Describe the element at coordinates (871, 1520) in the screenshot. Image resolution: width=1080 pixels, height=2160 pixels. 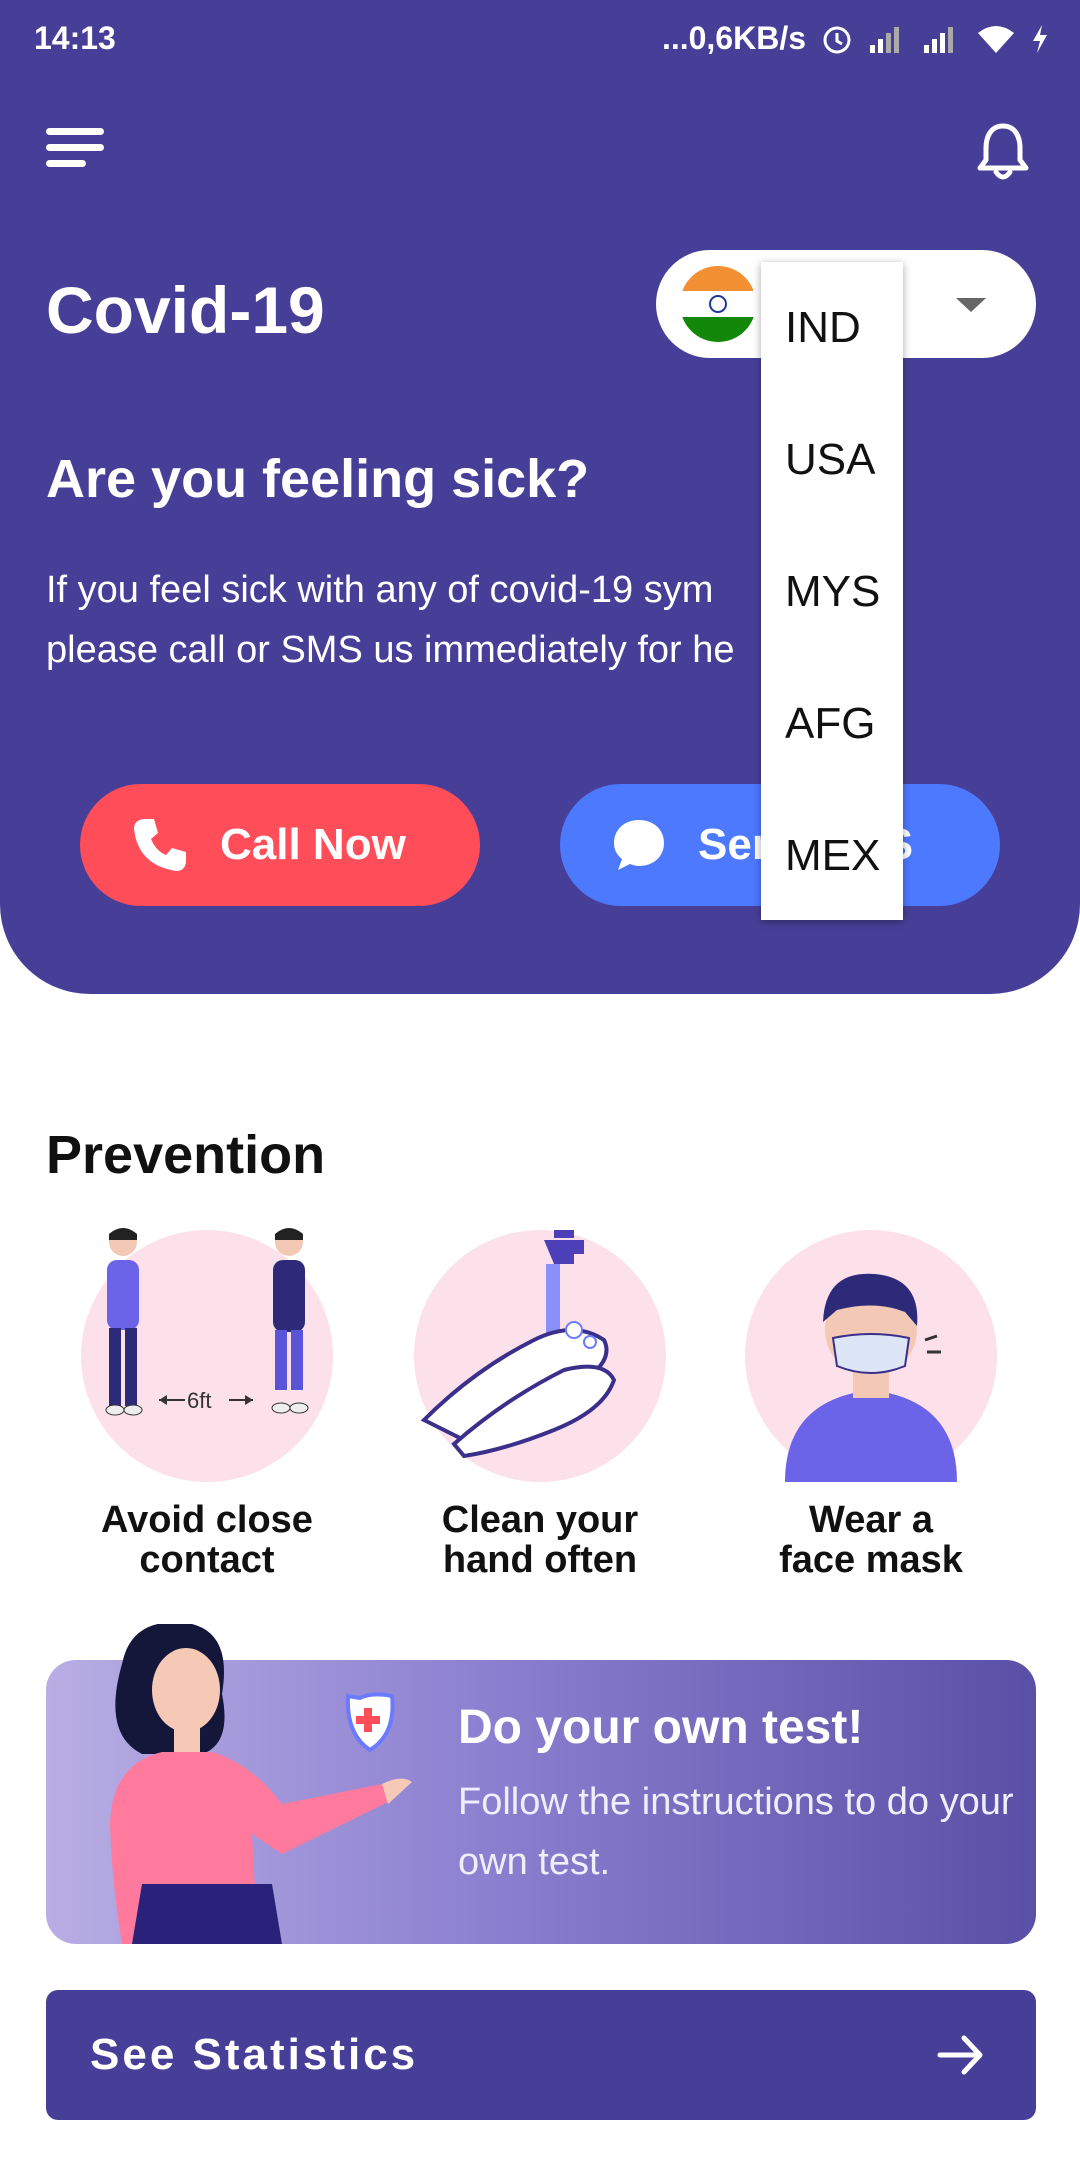
I see `prevention-caption-line-1: Wear a` at that location.